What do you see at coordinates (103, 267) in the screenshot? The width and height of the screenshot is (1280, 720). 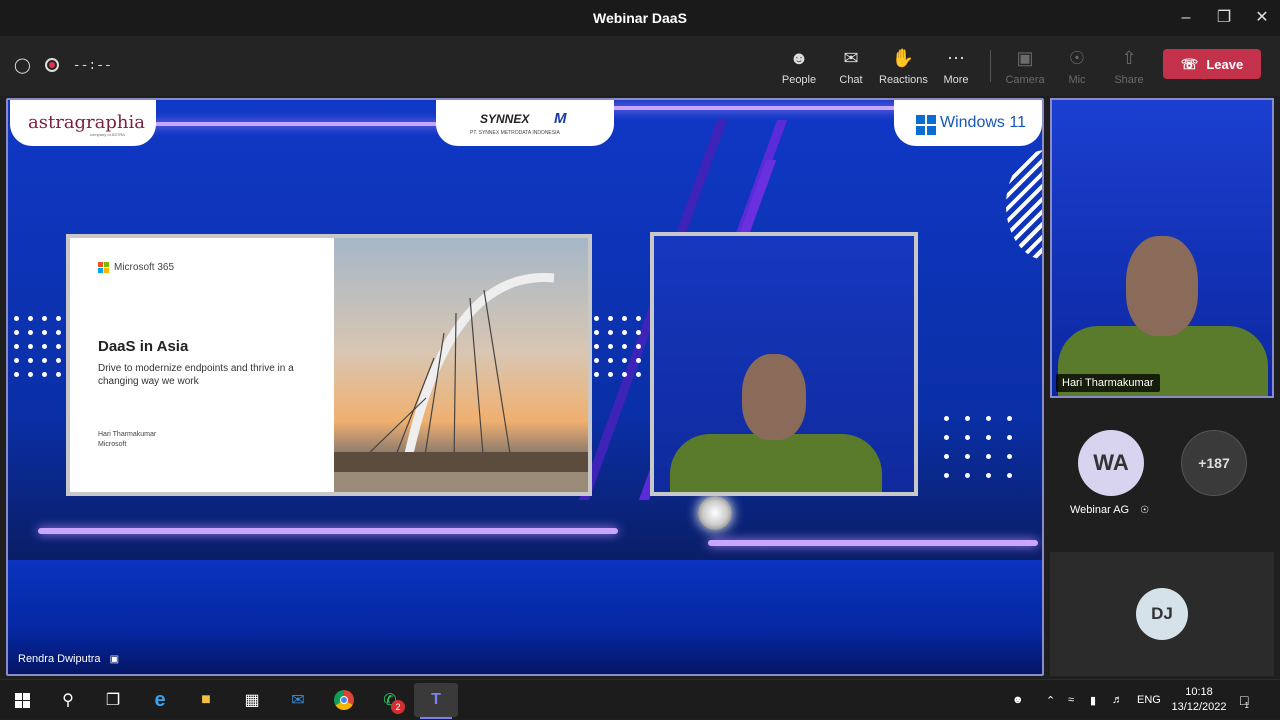 I see `microsoft-logo-icon` at bounding box center [103, 267].